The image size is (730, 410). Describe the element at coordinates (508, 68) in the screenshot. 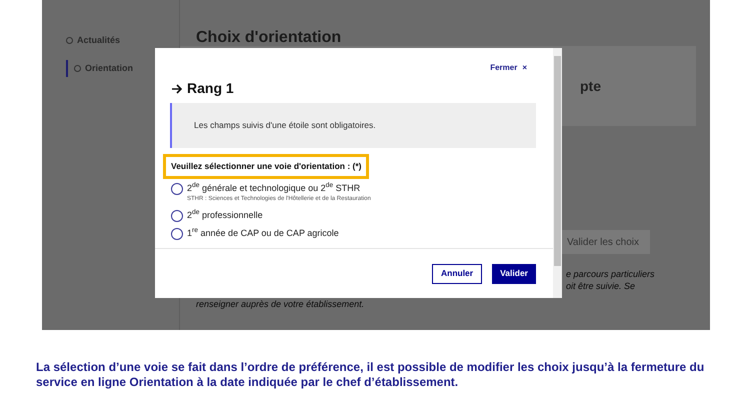

I see `close-button: Fermer ×` at that location.